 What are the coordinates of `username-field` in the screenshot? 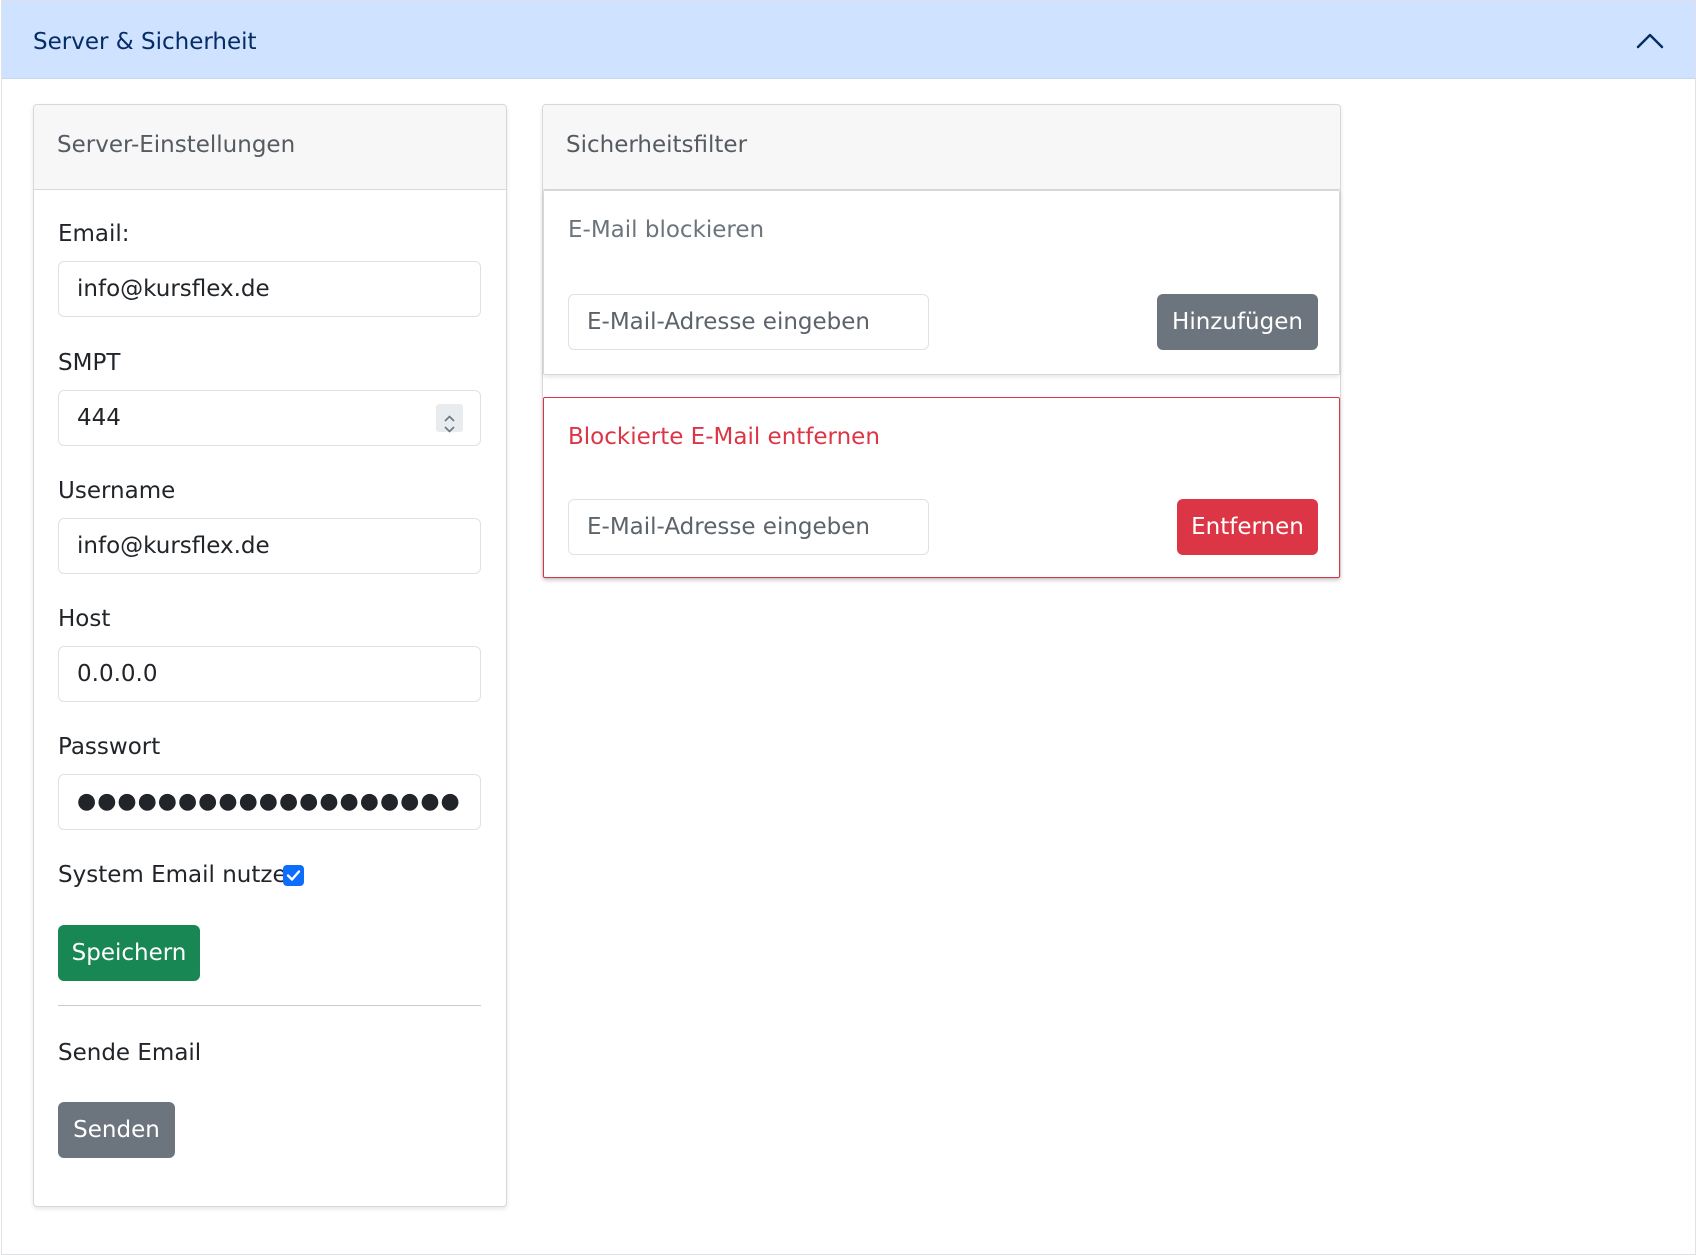 It's located at (269, 546).